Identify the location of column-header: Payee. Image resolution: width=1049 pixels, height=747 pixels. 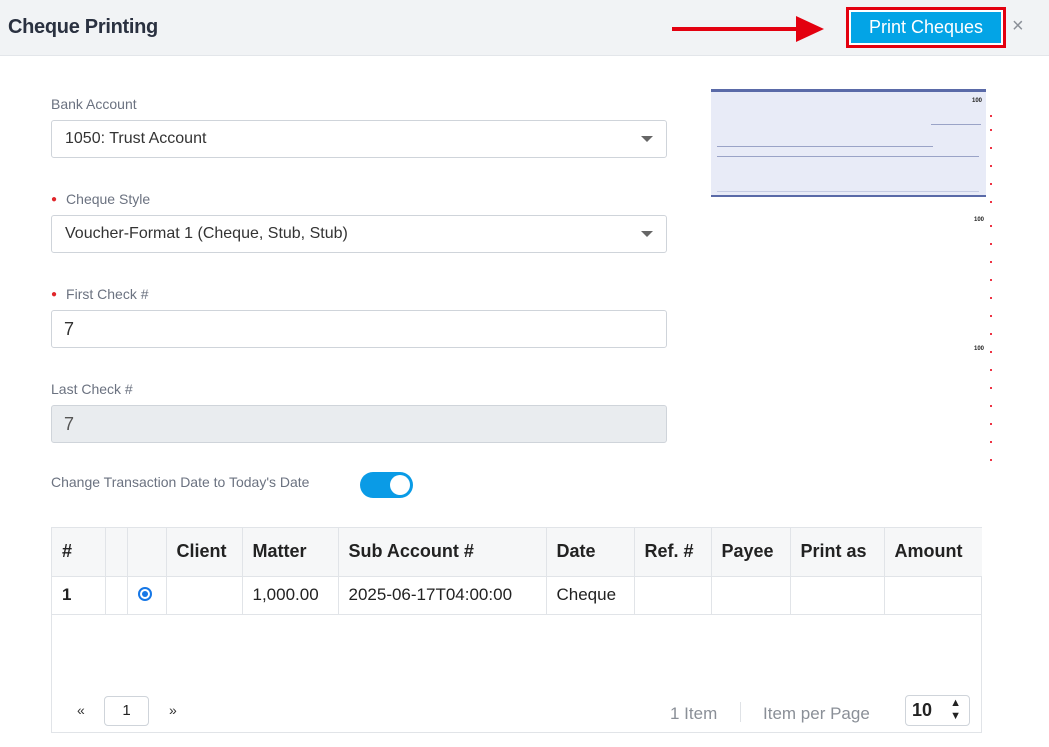
(751, 552).